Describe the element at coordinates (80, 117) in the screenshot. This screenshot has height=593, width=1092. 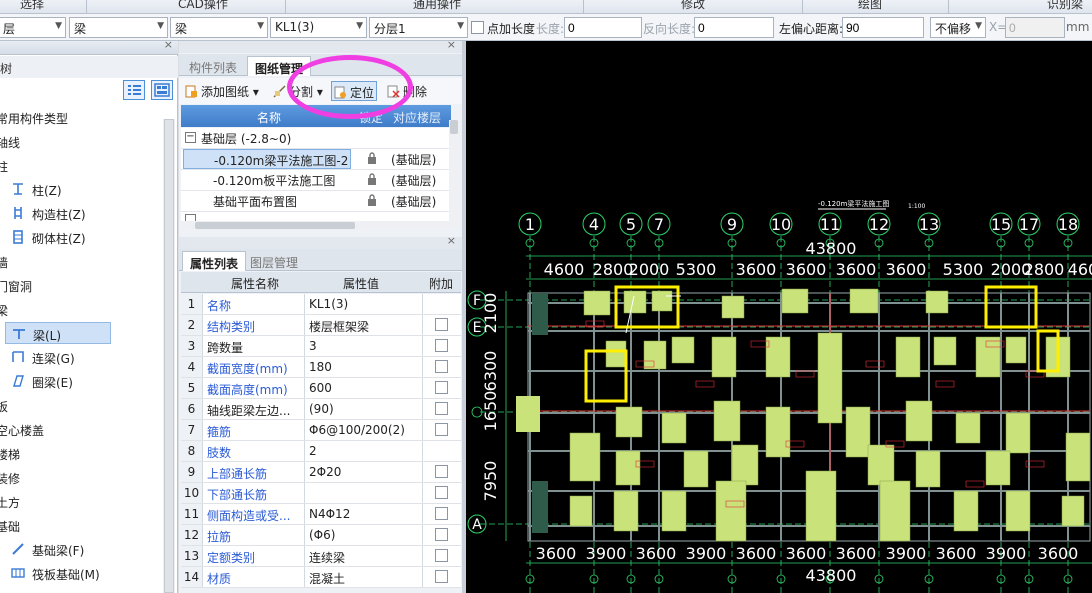
I see `tree-item: 常用构件类型` at that location.